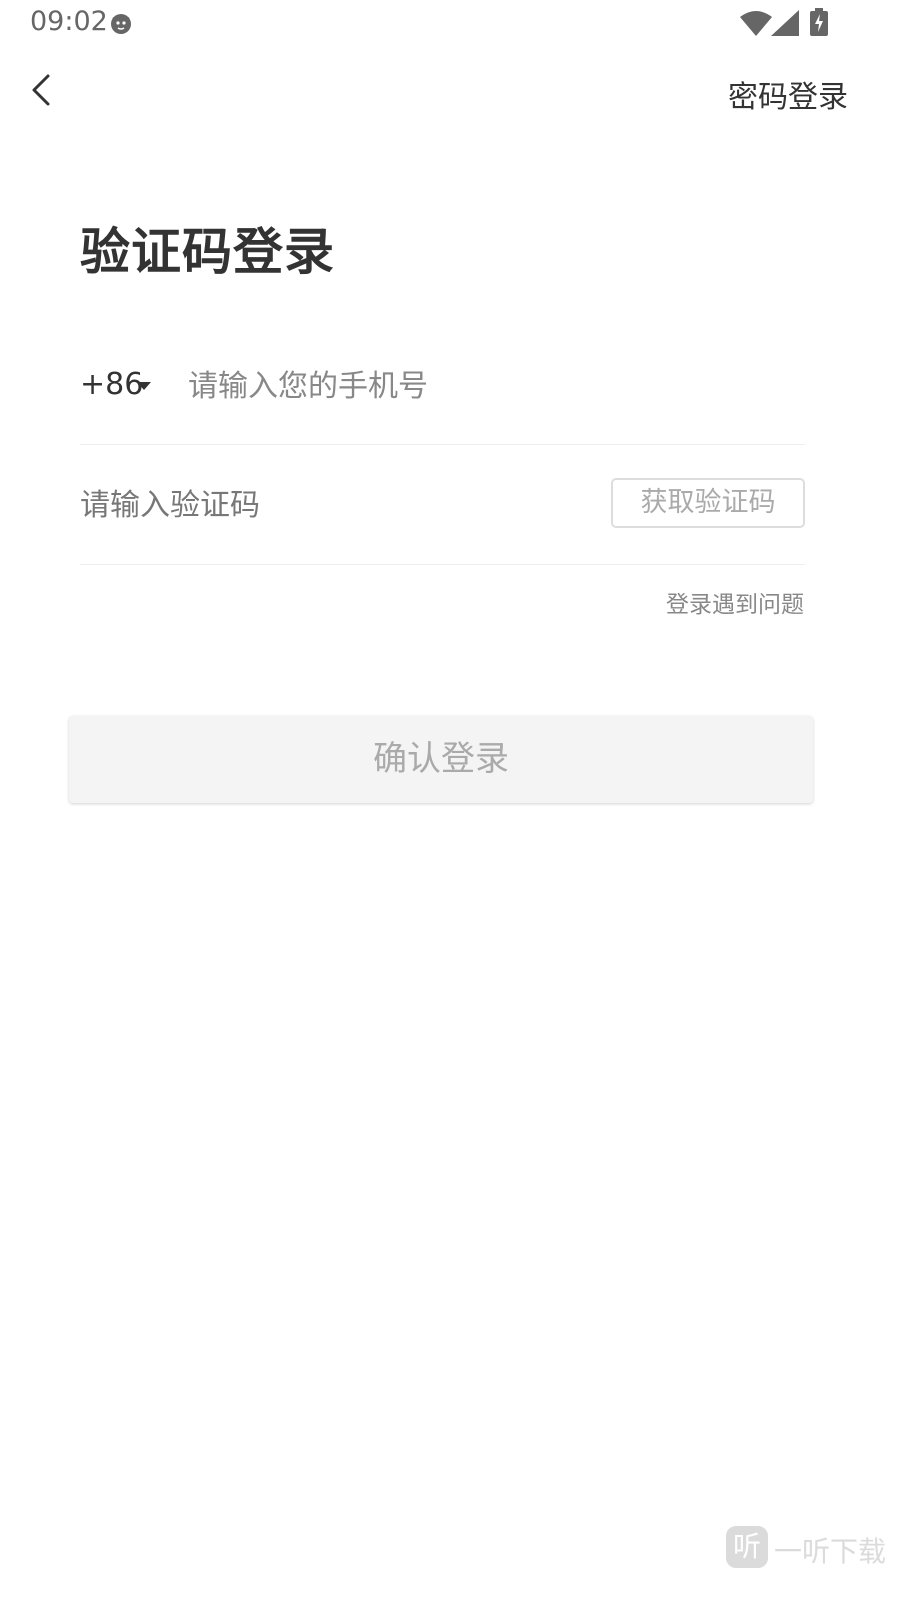 The image size is (900, 1600). What do you see at coordinates (69, 21) in the screenshot?
I see `status-time: 09:02` at bounding box center [69, 21].